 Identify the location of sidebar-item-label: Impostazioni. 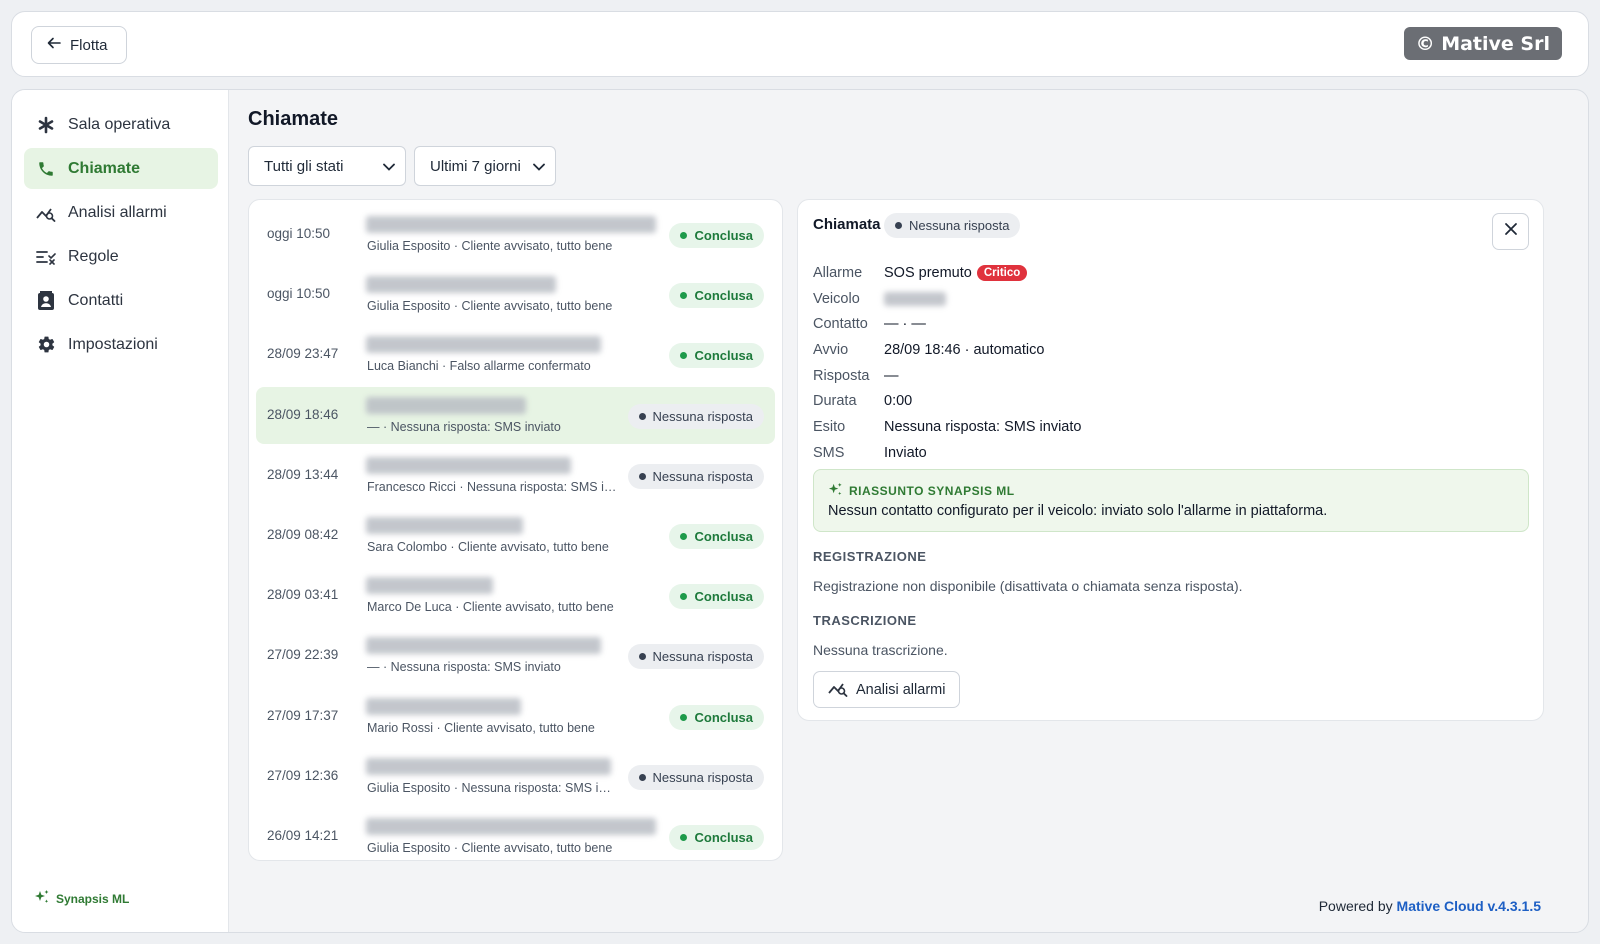
(113, 344).